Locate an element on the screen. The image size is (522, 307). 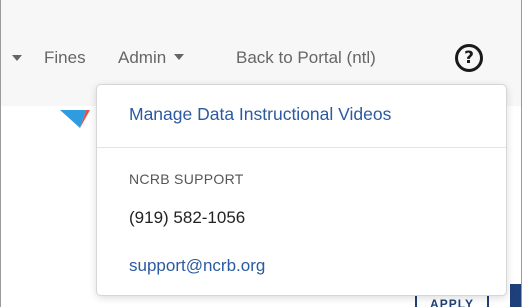
nav-item-admin-label: Admin is located at coordinates (142, 57).